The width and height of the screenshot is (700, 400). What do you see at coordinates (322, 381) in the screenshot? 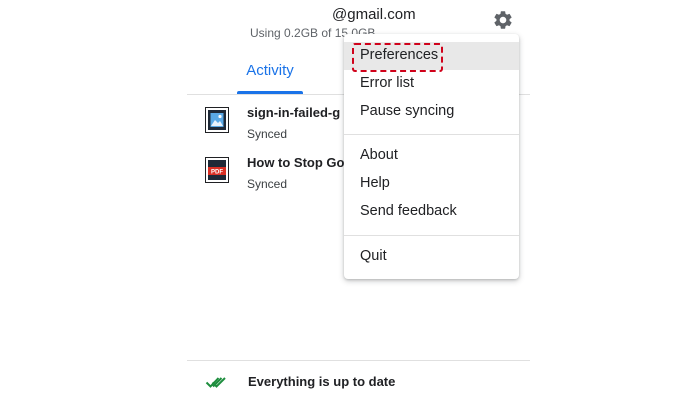
I see `sync-status-text: Everything is up to date` at bounding box center [322, 381].